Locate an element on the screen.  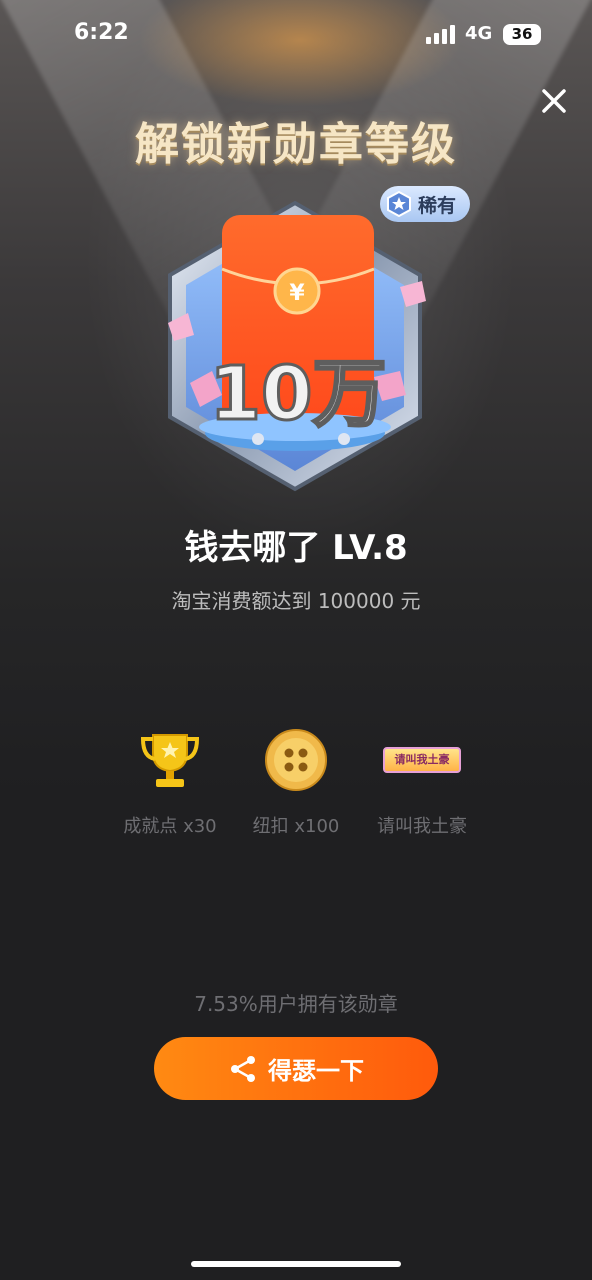
reward-item: 纽扣 x100 is located at coordinates (296, 782).